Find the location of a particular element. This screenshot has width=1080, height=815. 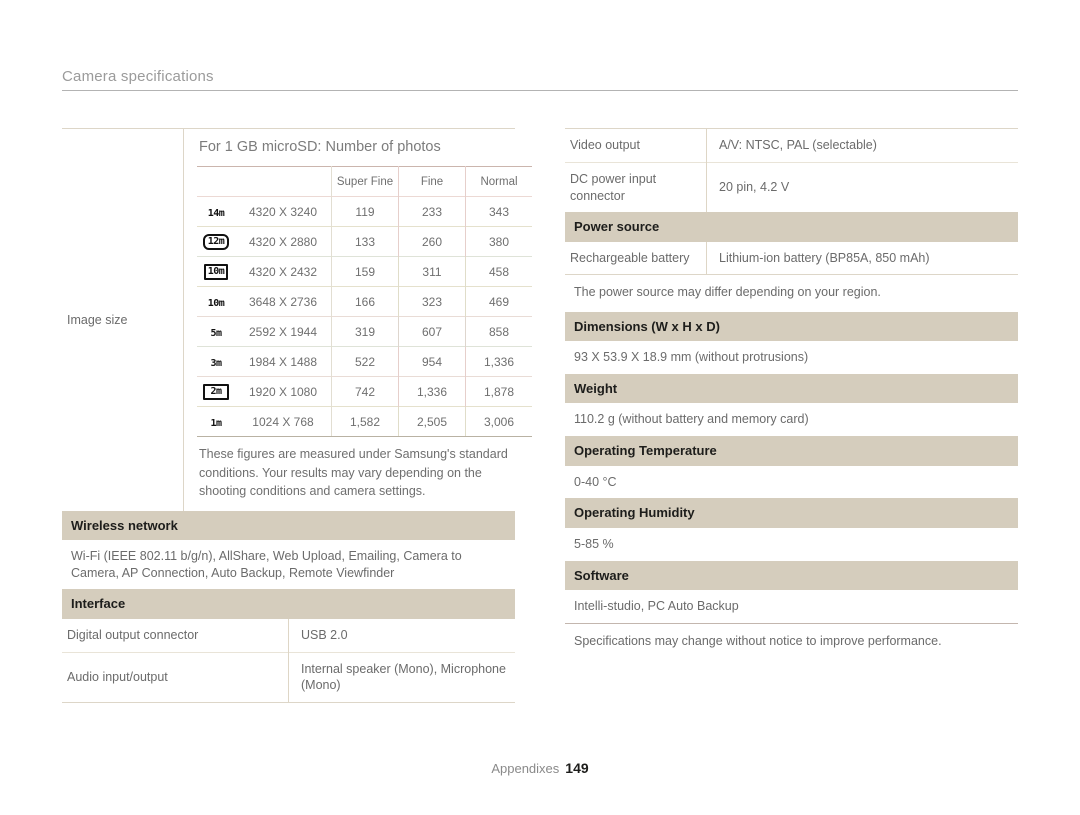

rechargeable-battery-value: Lithium-ion battery (BP85A, 850 mAh) is located at coordinates (824, 257).